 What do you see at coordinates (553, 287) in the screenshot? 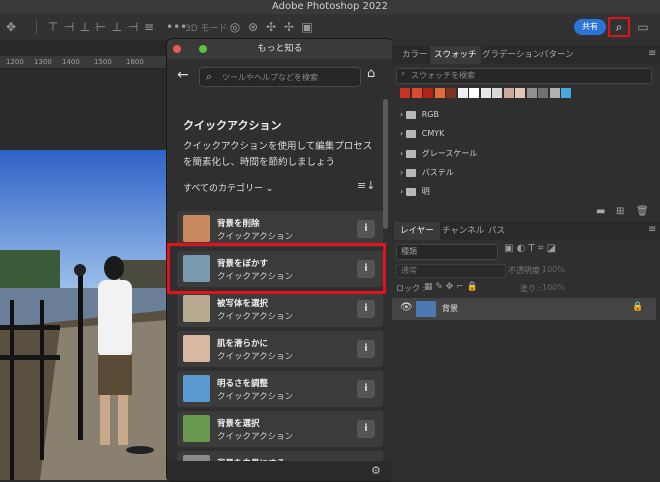
I see `fill-value: 100%` at bounding box center [553, 287].